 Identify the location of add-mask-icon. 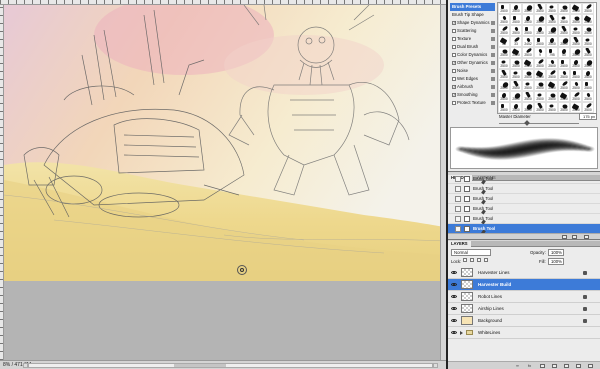
(542, 366).